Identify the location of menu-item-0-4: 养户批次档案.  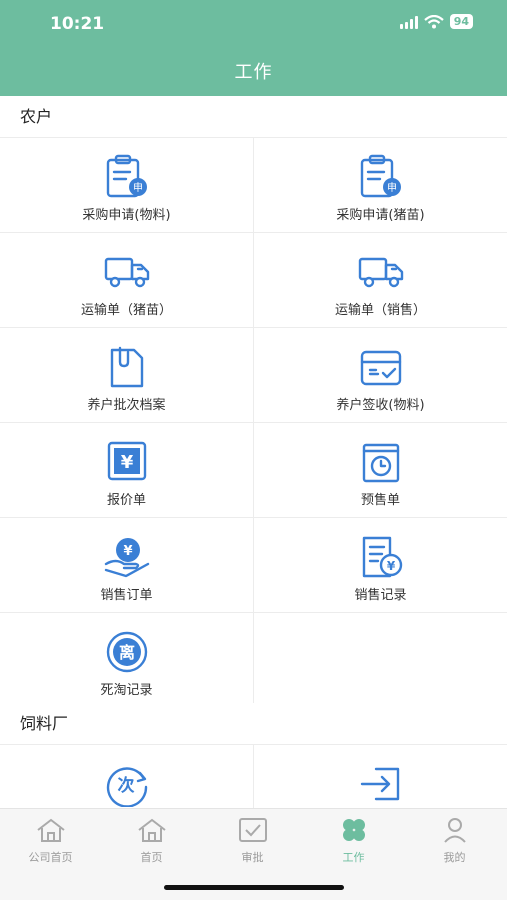
(126, 375).